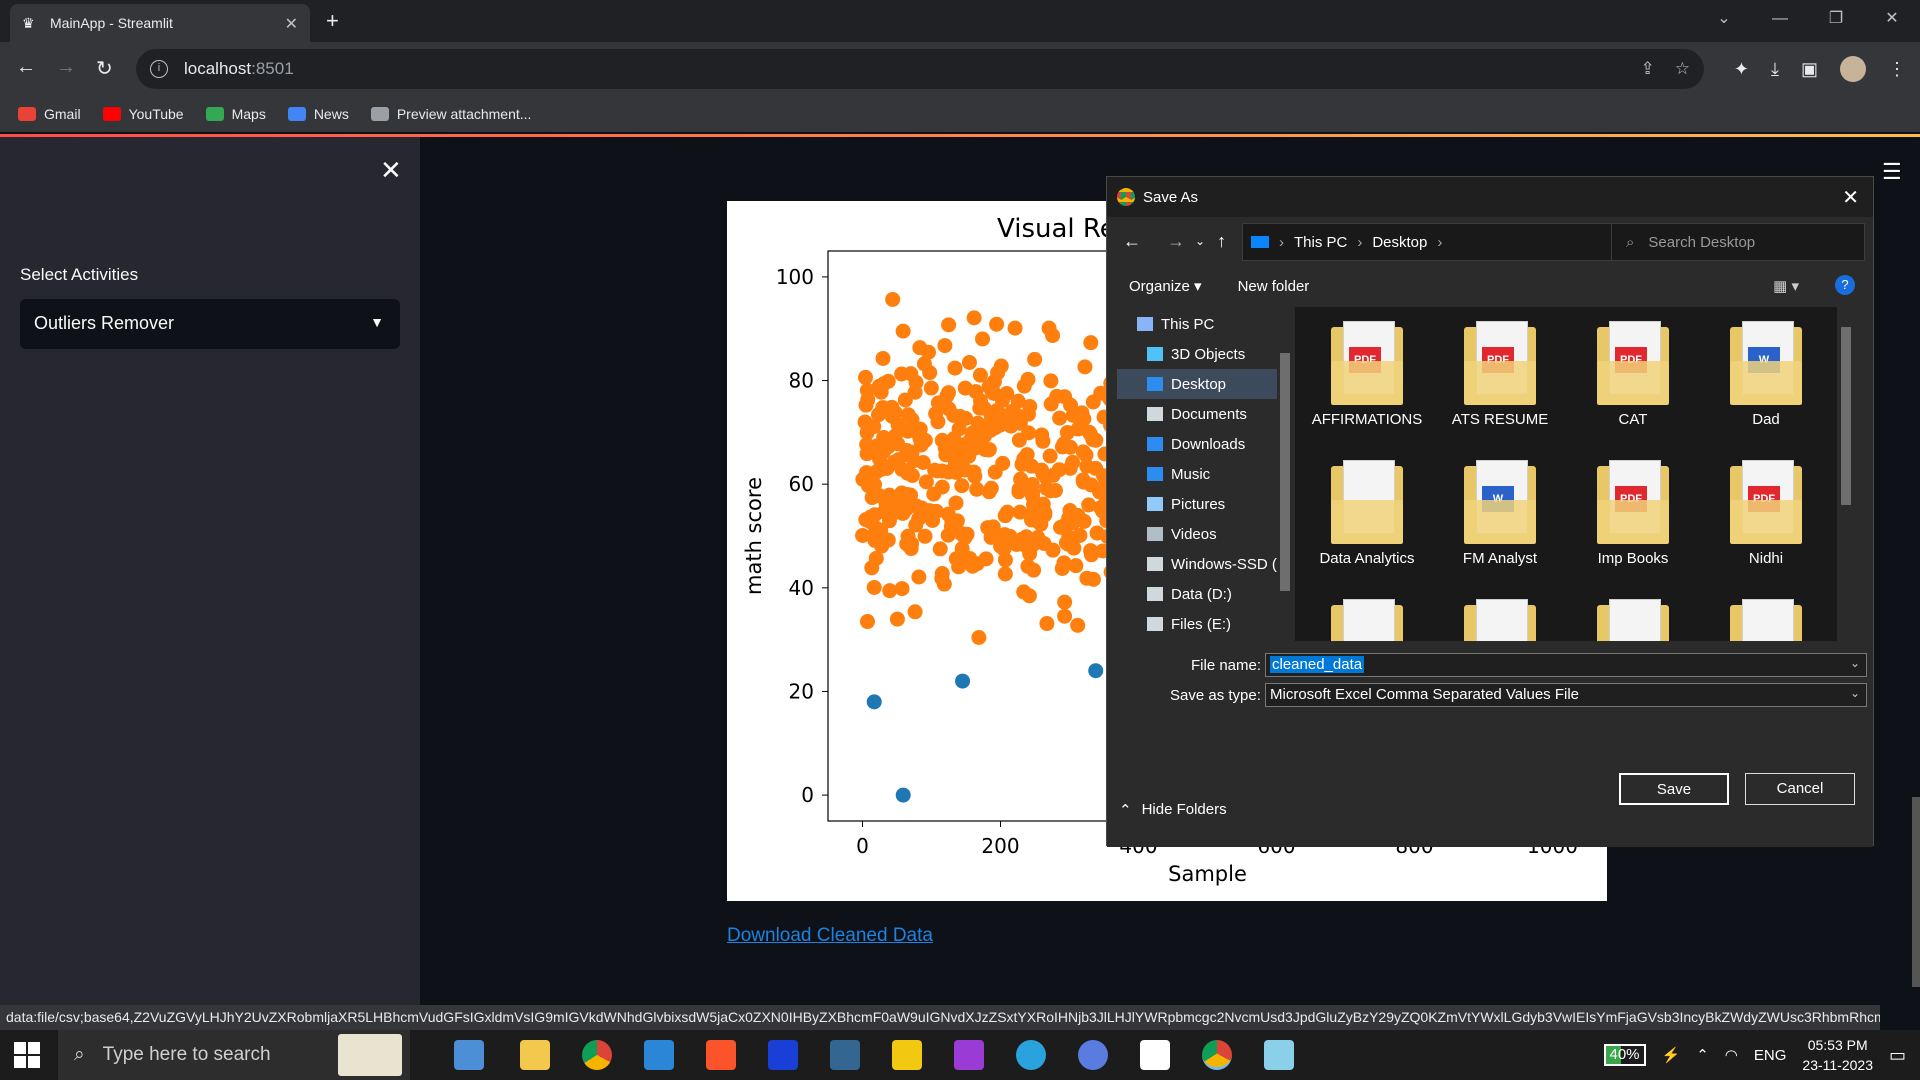  Describe the element at coordinates (907, 1055) in the screenshot. I see `power-bi-icon` at that location.